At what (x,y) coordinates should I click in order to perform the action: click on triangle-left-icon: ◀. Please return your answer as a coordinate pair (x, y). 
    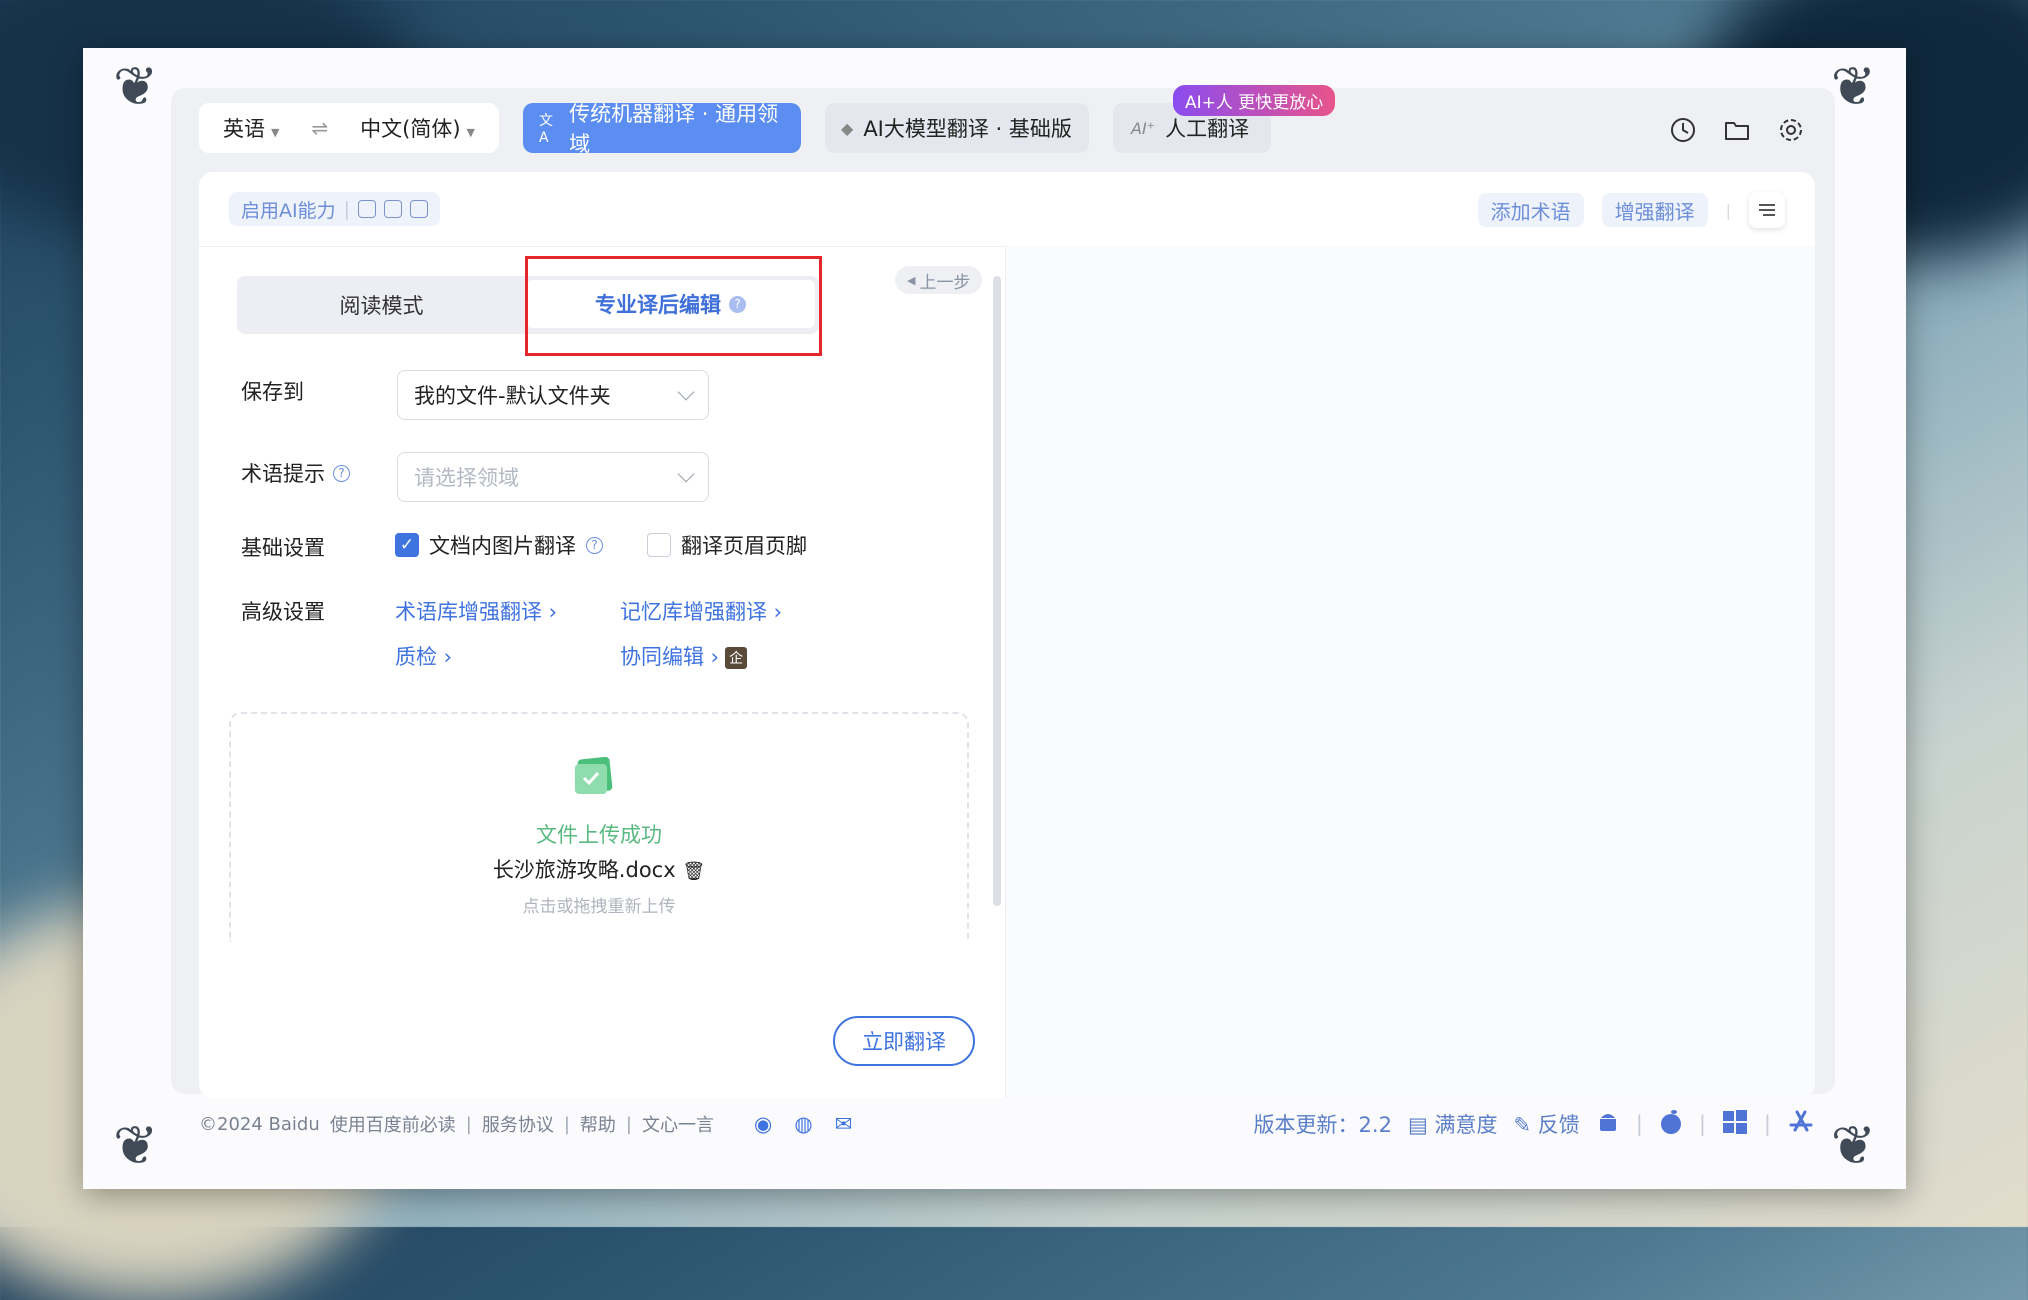
    Looking at the image, I should click on (911, 280).